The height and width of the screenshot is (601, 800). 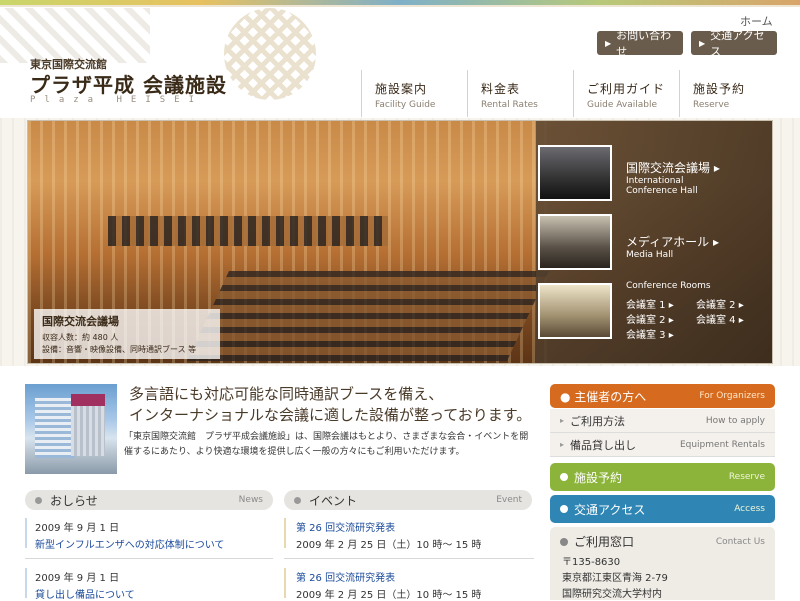 I want to click on organizers-sublabel: For Organizers, so click(x=732, y=396).